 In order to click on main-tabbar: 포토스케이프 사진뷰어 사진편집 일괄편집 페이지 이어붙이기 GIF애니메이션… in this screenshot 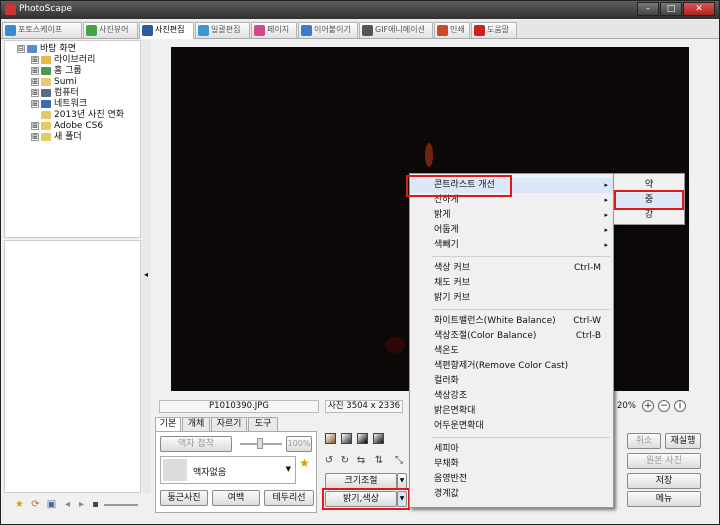, I will do `click(360, 29)`.